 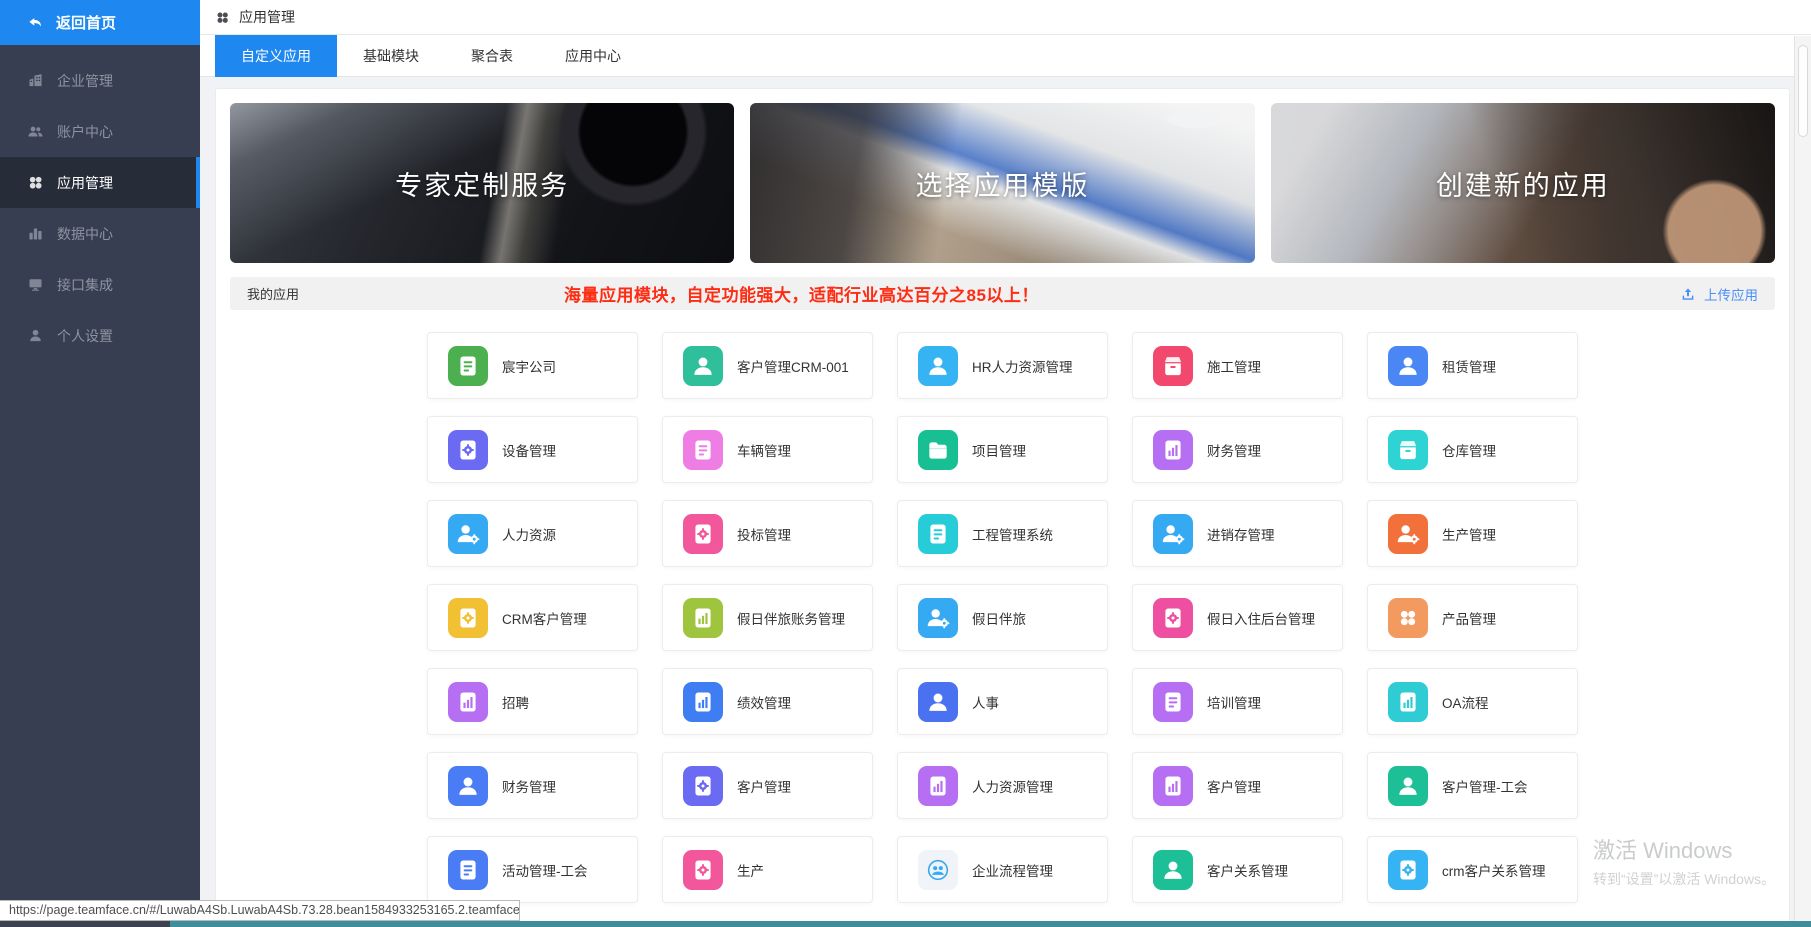 What do you see at coordinates (1002, 365) in the screenshot?
I see `app-card: HR人力资源管理` at bounding box center [1002, 365].